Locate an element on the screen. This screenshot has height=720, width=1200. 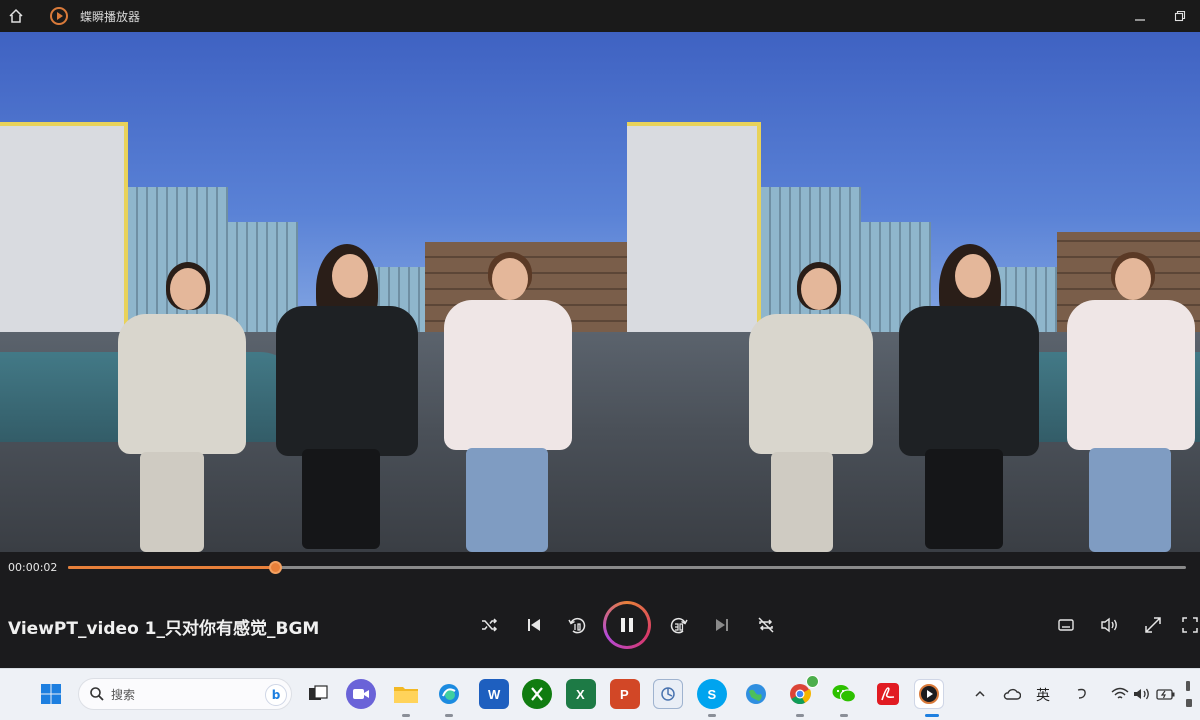
powerpoint-icon: P is located at coordinates (624, 694).